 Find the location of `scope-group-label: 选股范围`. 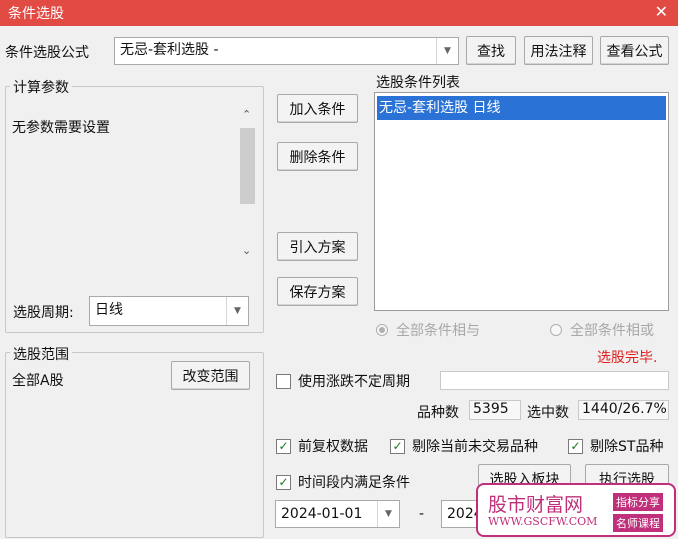

scope-group-label: 选股范围 is located at coordinates (41, 354).